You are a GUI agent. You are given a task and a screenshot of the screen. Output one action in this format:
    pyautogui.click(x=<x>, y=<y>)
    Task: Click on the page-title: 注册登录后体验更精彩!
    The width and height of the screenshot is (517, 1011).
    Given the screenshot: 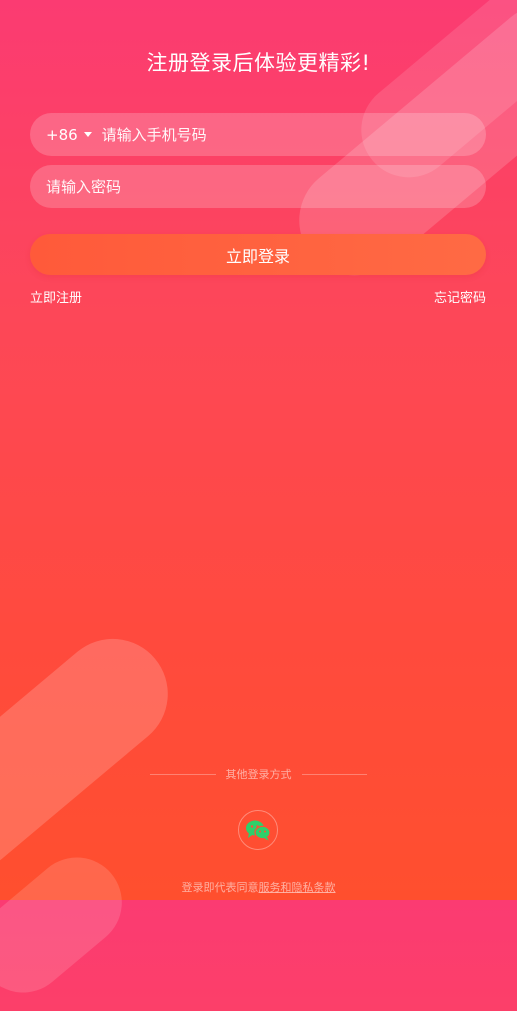 What is the action you would take?
    pyautogui.click(x=258, y=63)
    